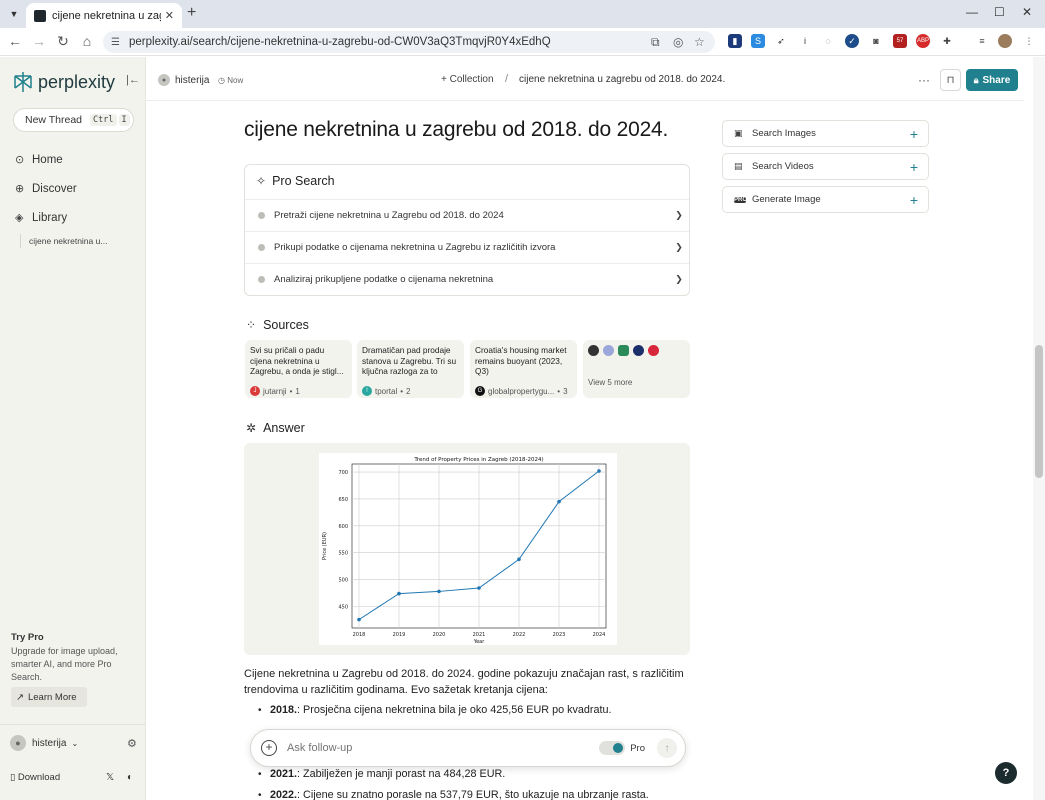 The height and width of the screenshot is (800, 1045). I want to click on bookmark-button: ⊓, so click(950, 80).